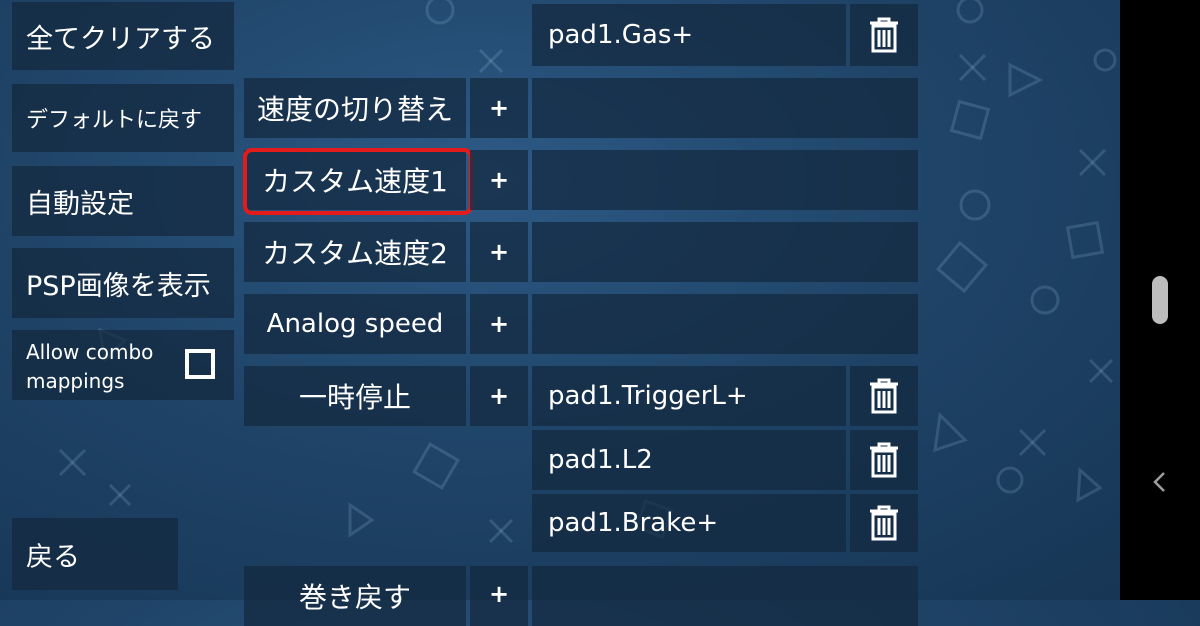  I want to click on show-psp-image-button: PSP画像を表示, so click(123, 283).